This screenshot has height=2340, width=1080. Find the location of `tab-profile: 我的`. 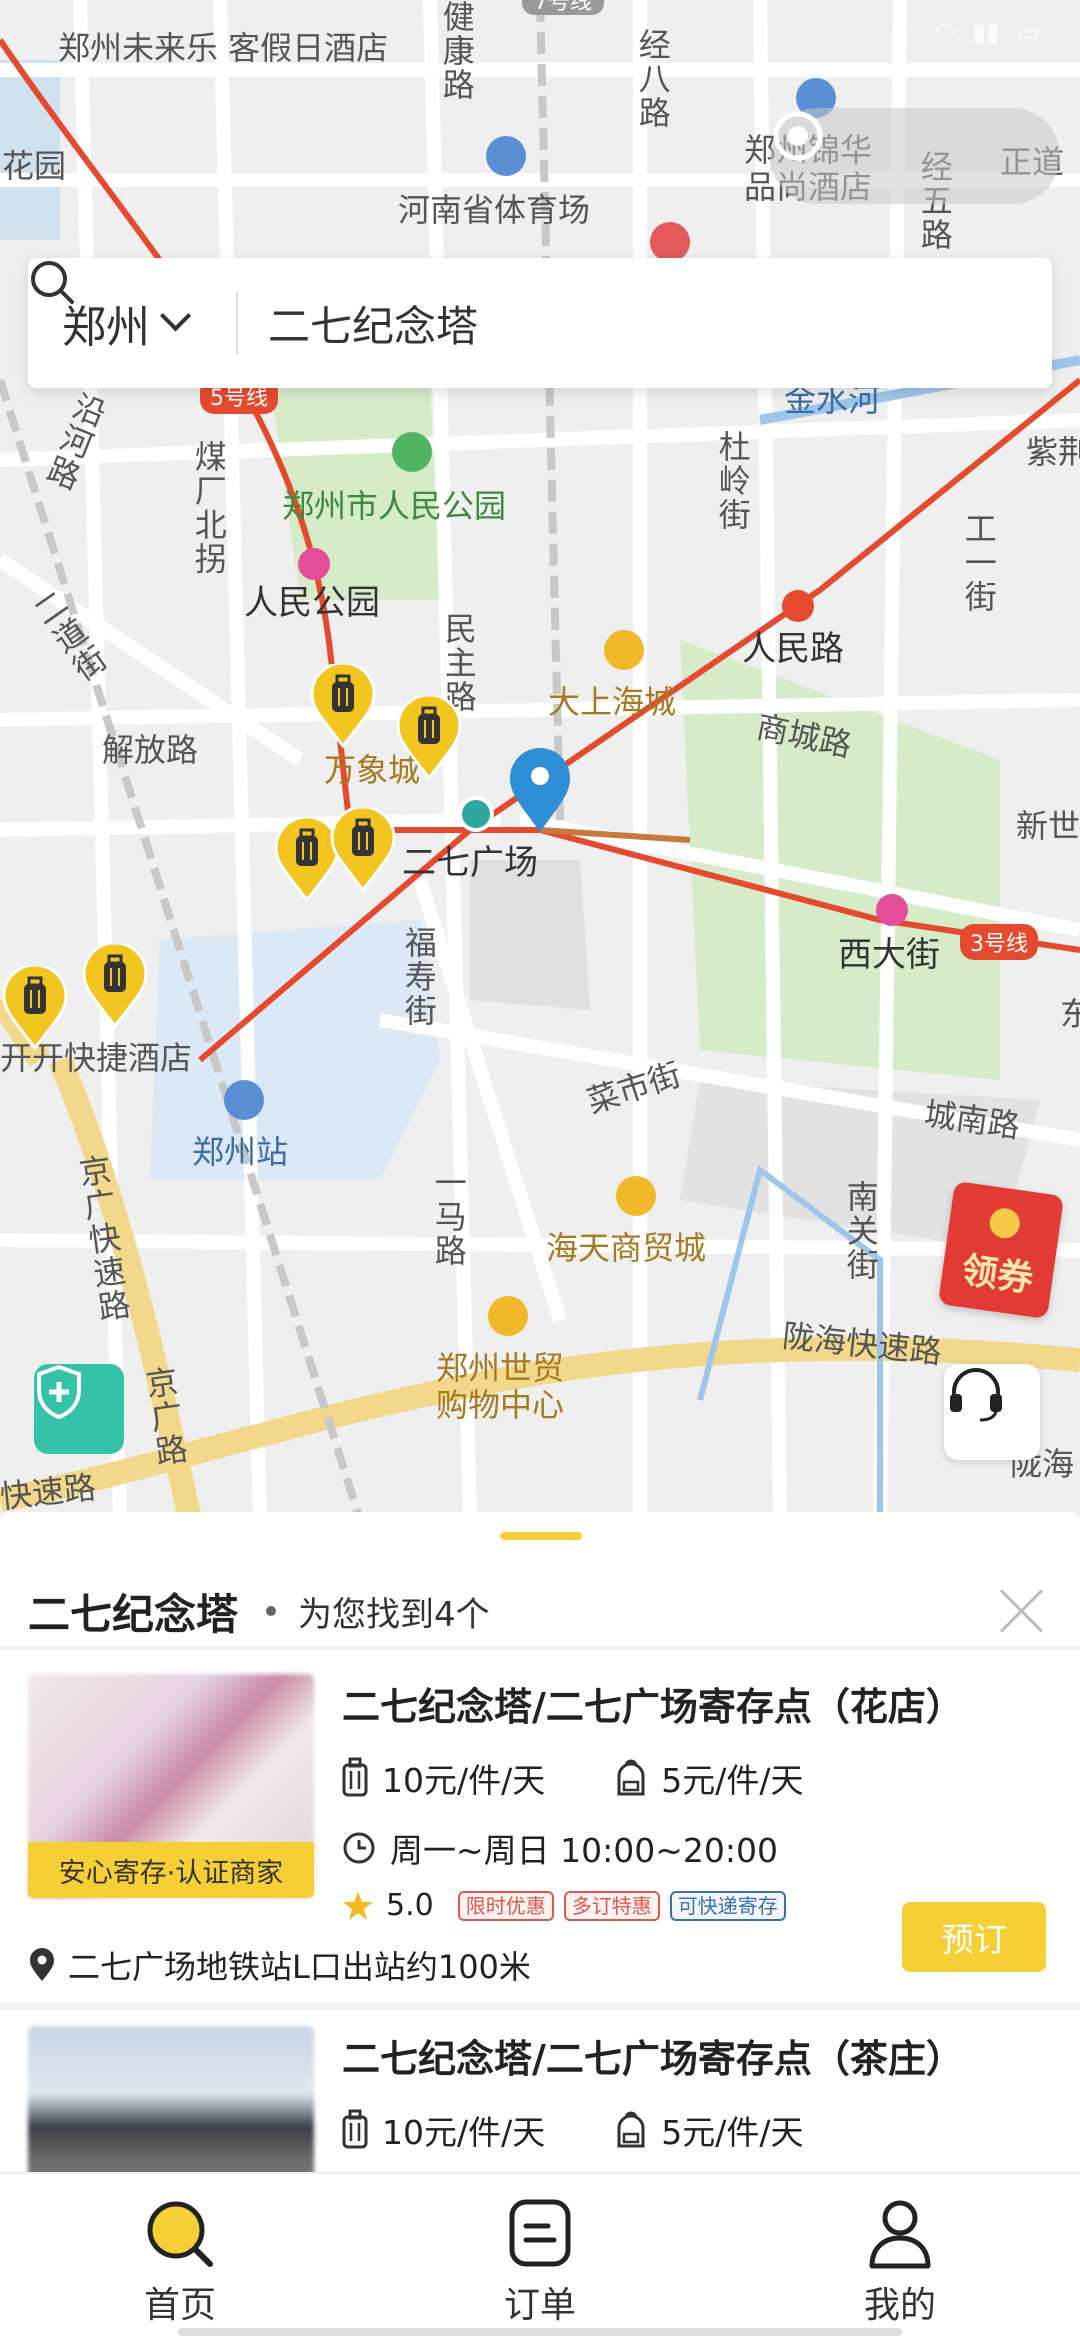

tab-profile: 我的 is located at coordinates (900, 2257).